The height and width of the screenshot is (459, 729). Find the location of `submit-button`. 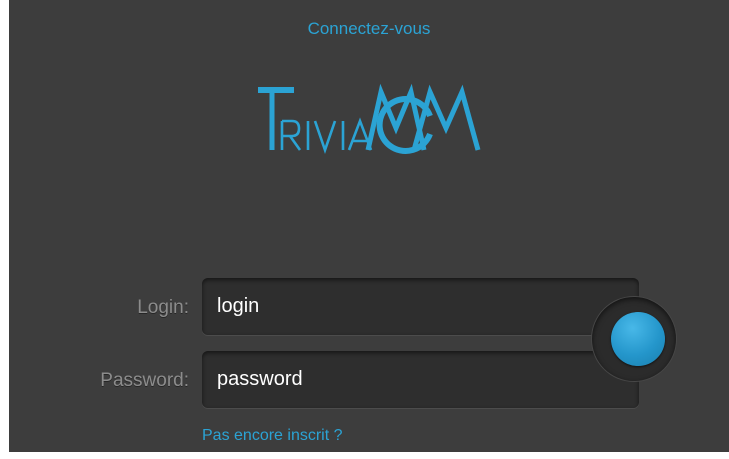

submit-button is located at coordinates (638, 339).